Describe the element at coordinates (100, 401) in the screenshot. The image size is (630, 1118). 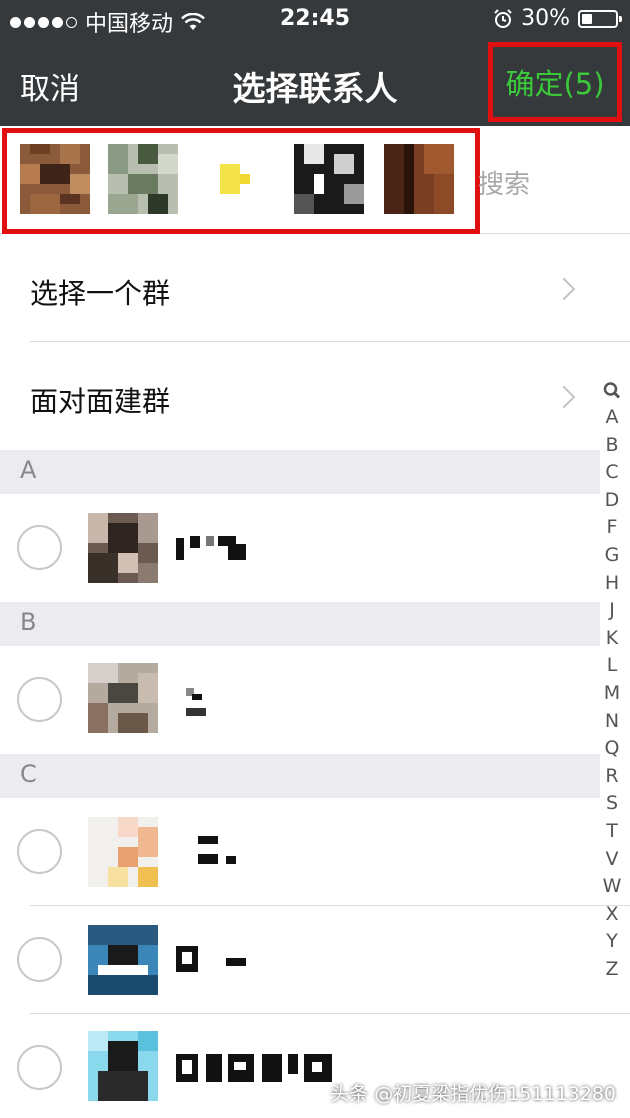
I see `face-to-face-label: 面对面建群` at that location.